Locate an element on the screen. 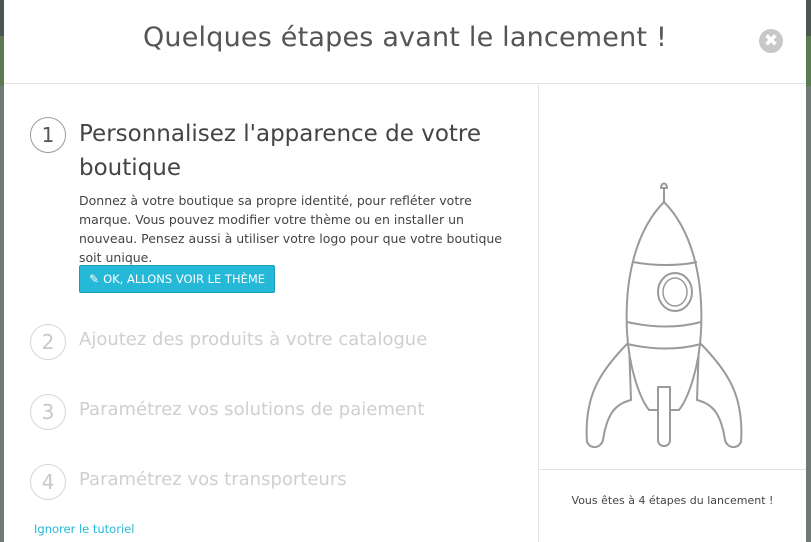 The image size is (811, 542). view-theme-button-label: OK, ALLONS VOIR LE THÈME is located at coordinates (184, 279).